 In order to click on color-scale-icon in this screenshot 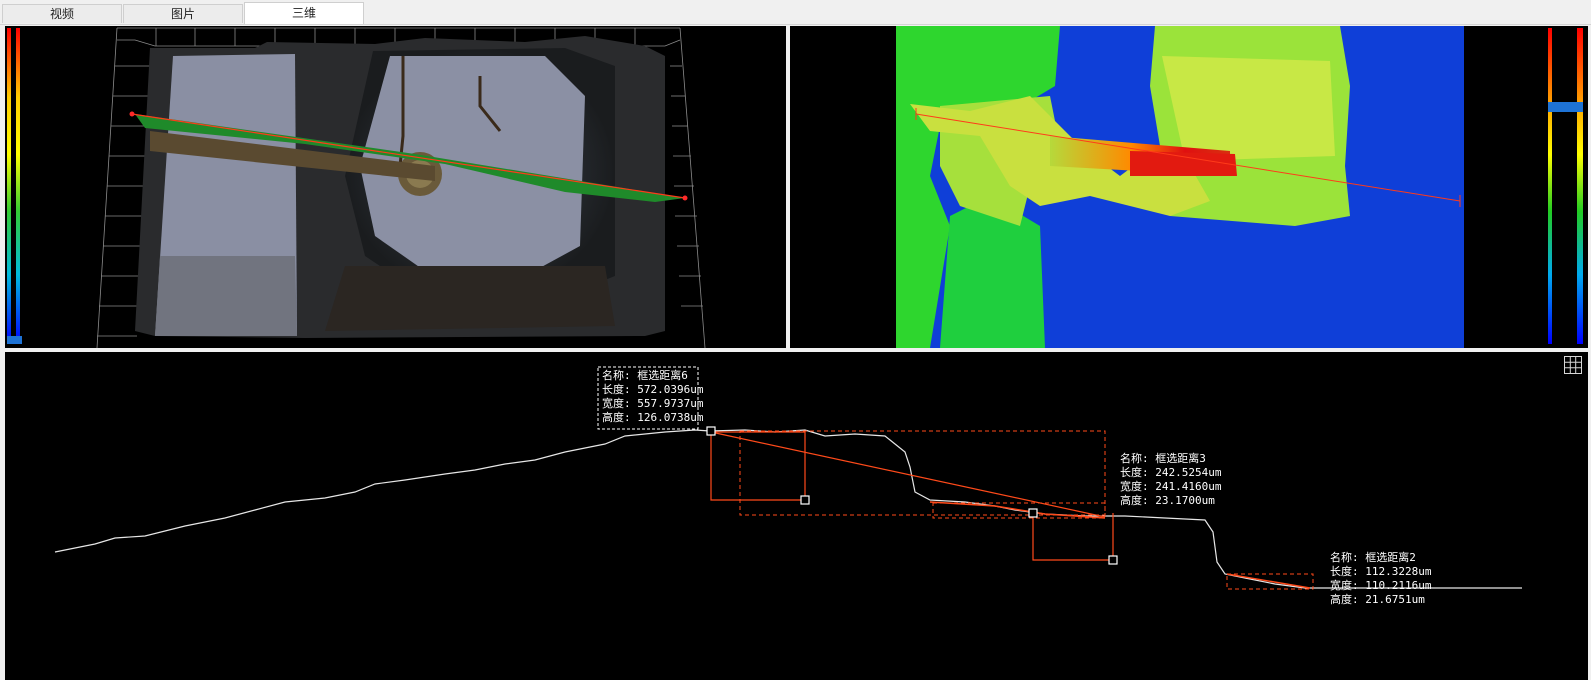, I will do `click(14, 186)`.